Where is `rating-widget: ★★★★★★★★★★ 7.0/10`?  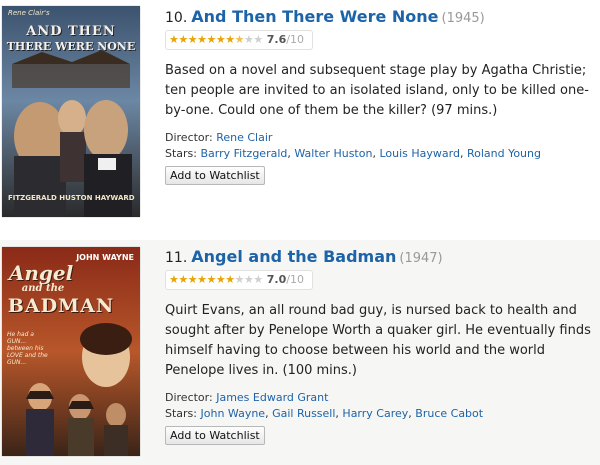
rating-widget: ★★★★★★★★★★ 7.0/10 is located at coordinates (239, 280).